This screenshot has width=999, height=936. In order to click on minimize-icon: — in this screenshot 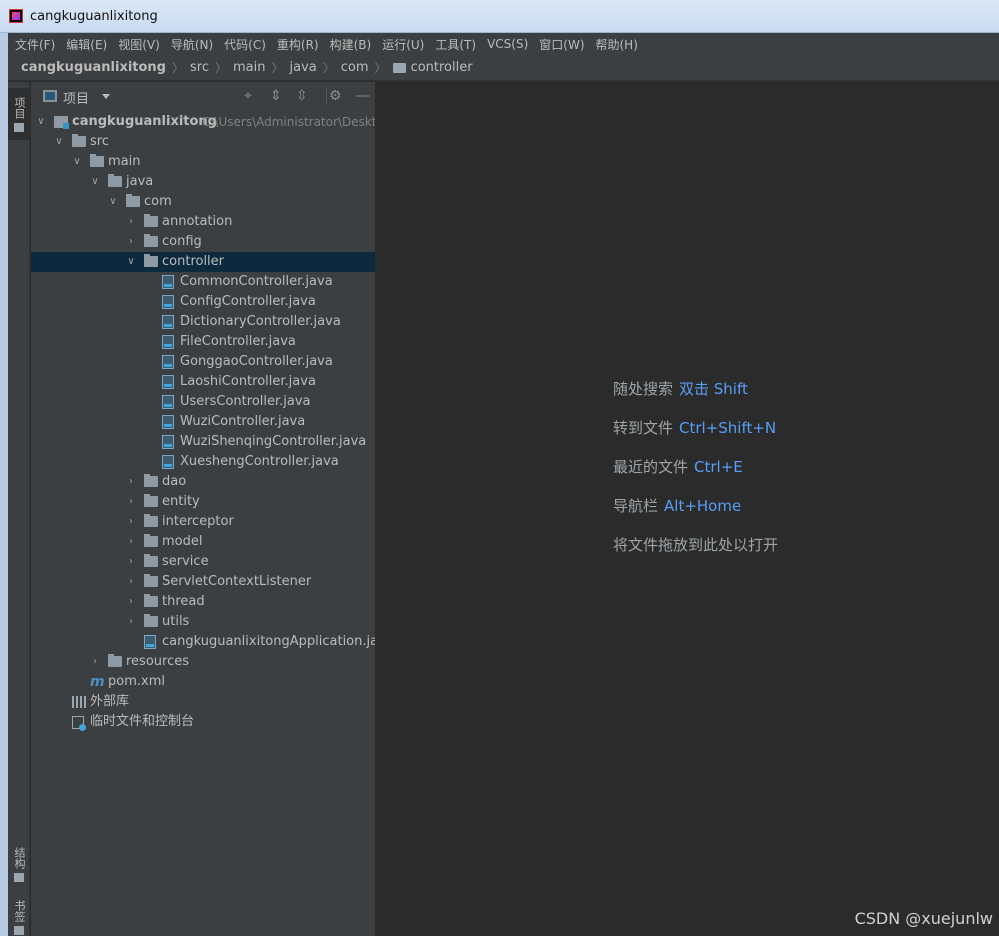, I will do `click(363, 96)`.